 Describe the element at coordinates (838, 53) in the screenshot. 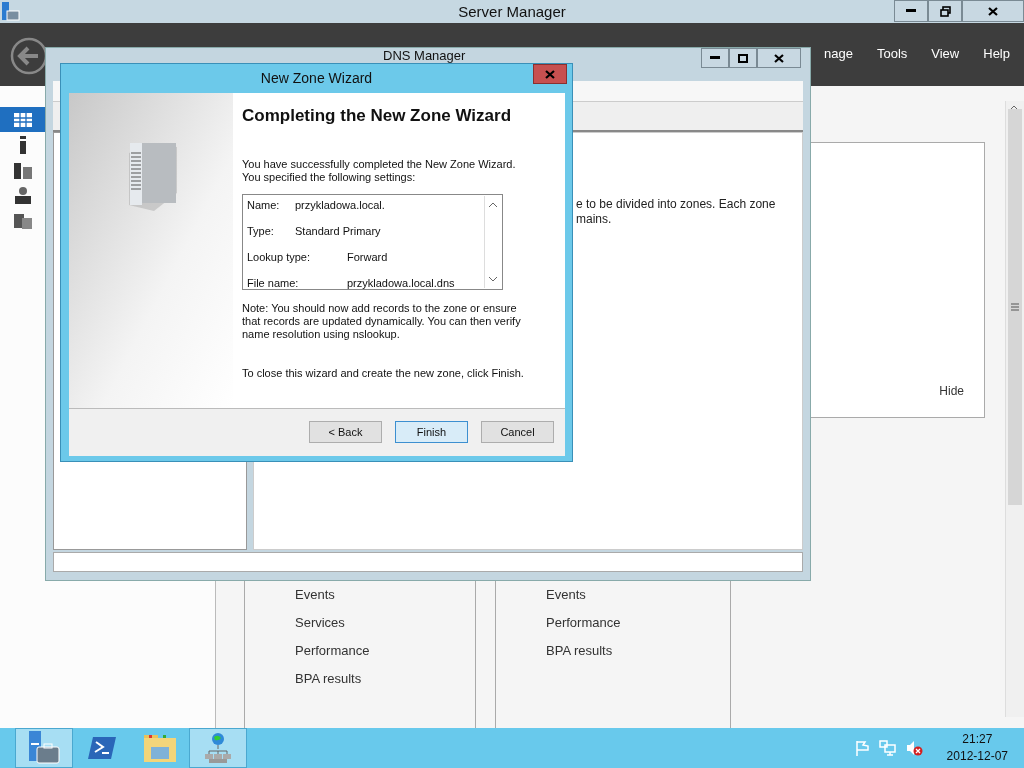

I see `menu-item: nage` at that location.